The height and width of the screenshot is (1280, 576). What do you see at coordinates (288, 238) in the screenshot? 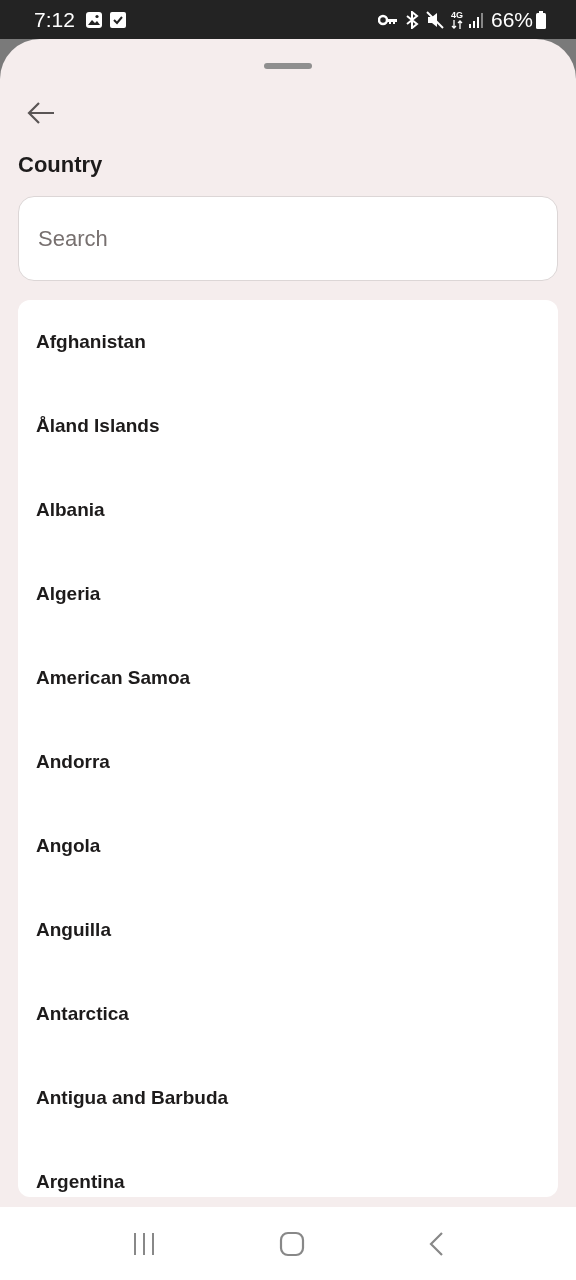
I see `search-field: Search` at bounding box center [288, 238].